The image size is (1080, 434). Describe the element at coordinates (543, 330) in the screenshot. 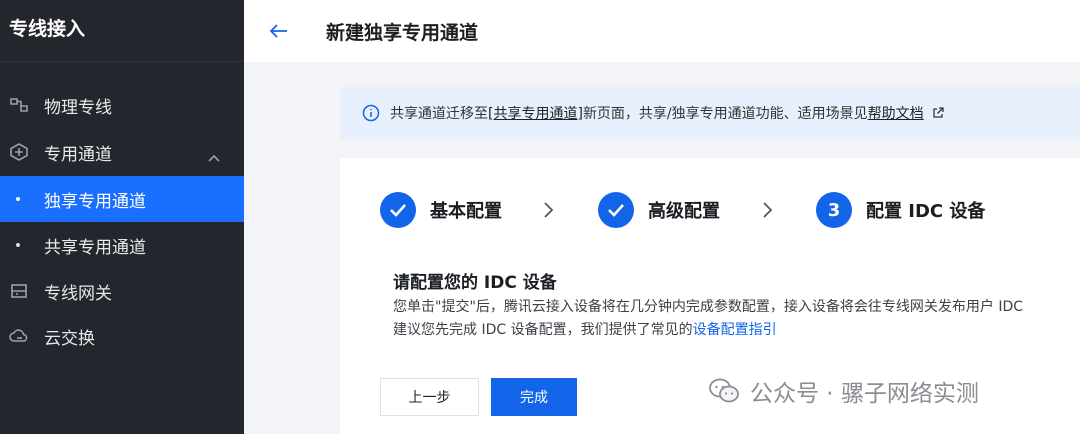

I see `description-text: 建议您先完成 IDC 设备配置，我们提供了常见的` at that location.